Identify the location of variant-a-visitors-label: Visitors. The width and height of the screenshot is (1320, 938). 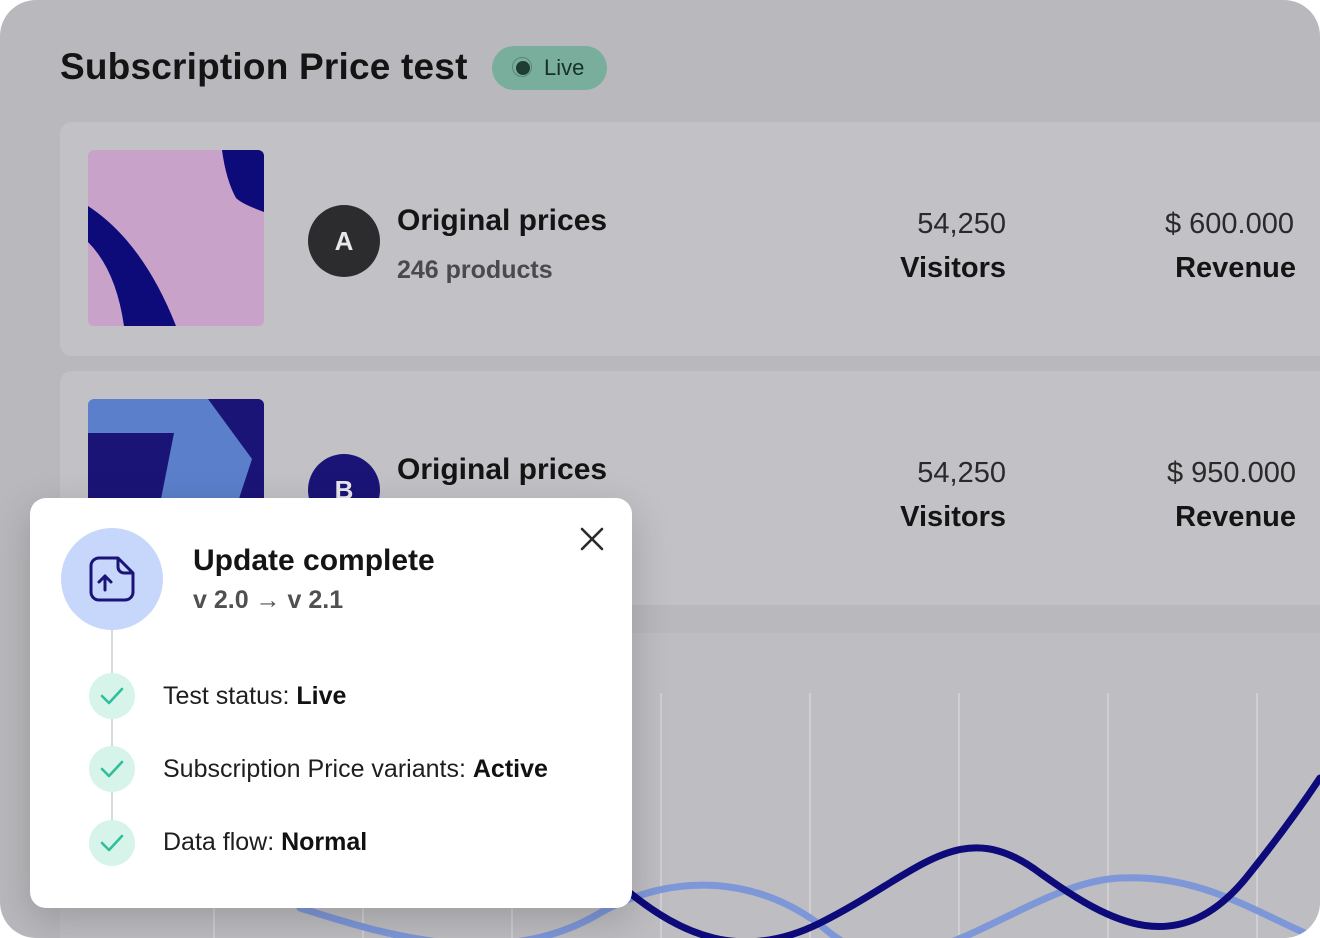
(953, 268).